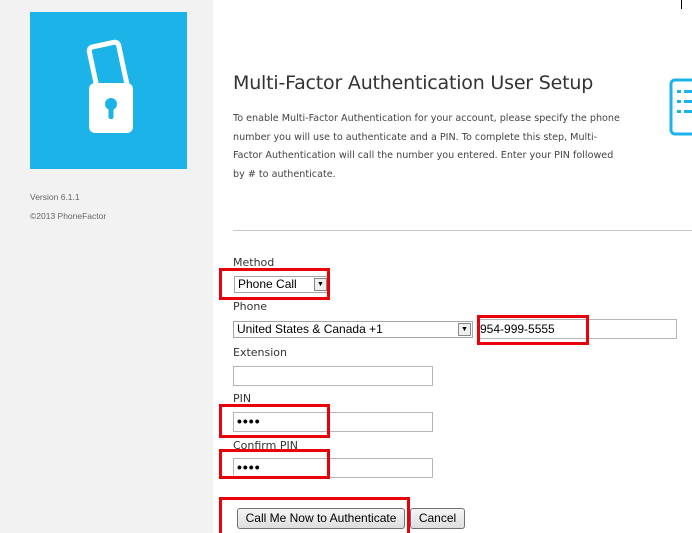 This screenshot has width=692, height=533. Describe the element at coordinates (533, 330) in the screenshot. I see `highlight-box-phone` at that location.